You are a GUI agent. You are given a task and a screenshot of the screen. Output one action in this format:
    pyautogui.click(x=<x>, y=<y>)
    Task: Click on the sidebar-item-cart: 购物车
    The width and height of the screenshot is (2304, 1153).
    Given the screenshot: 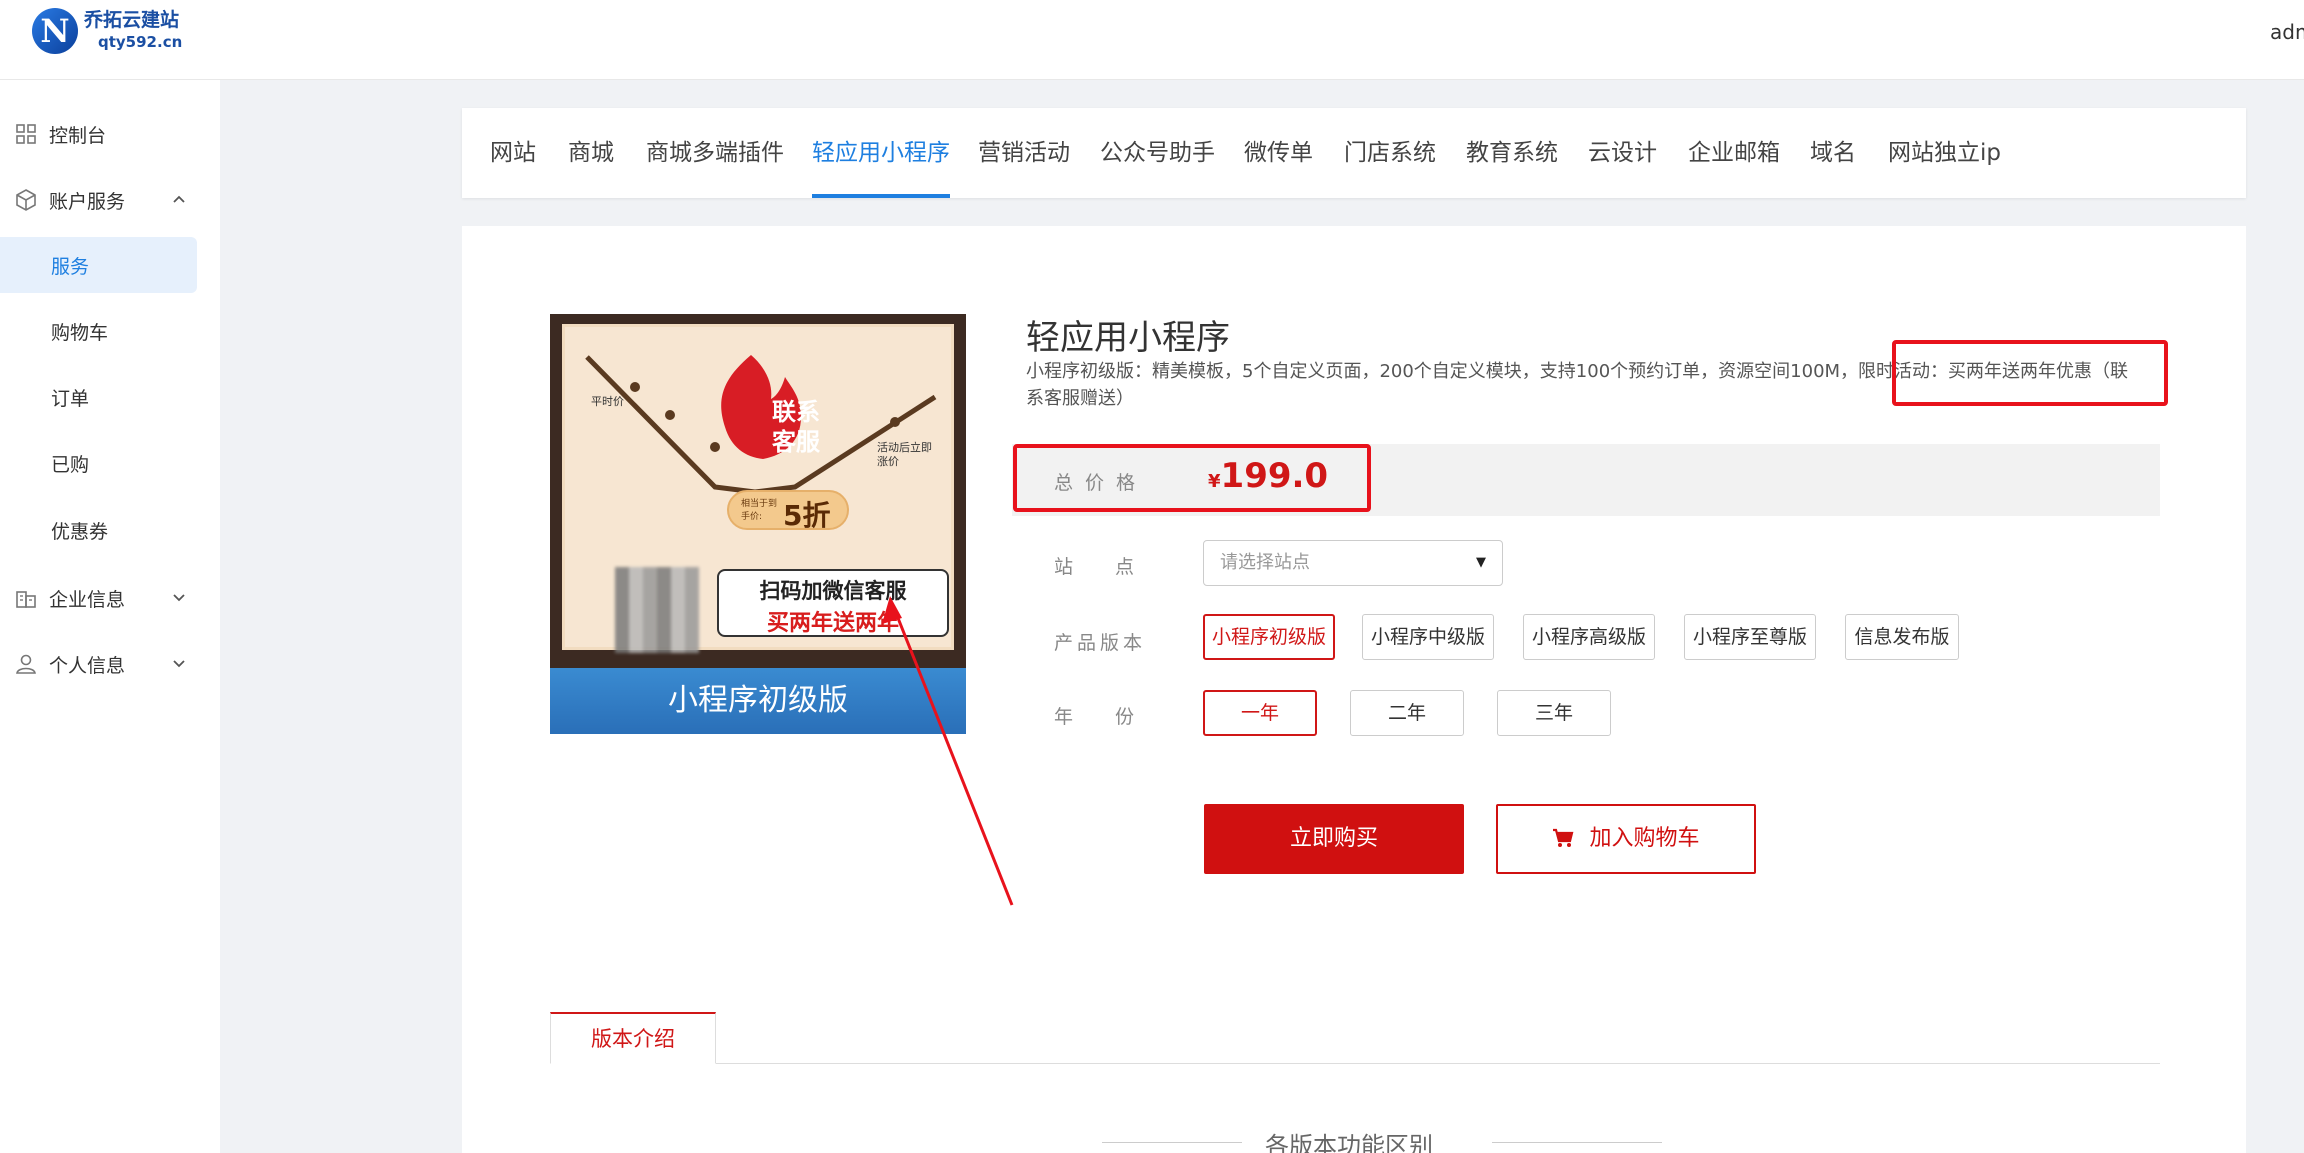 What is the action you would take?
    pyautogui.click(x=98, y=331)
    